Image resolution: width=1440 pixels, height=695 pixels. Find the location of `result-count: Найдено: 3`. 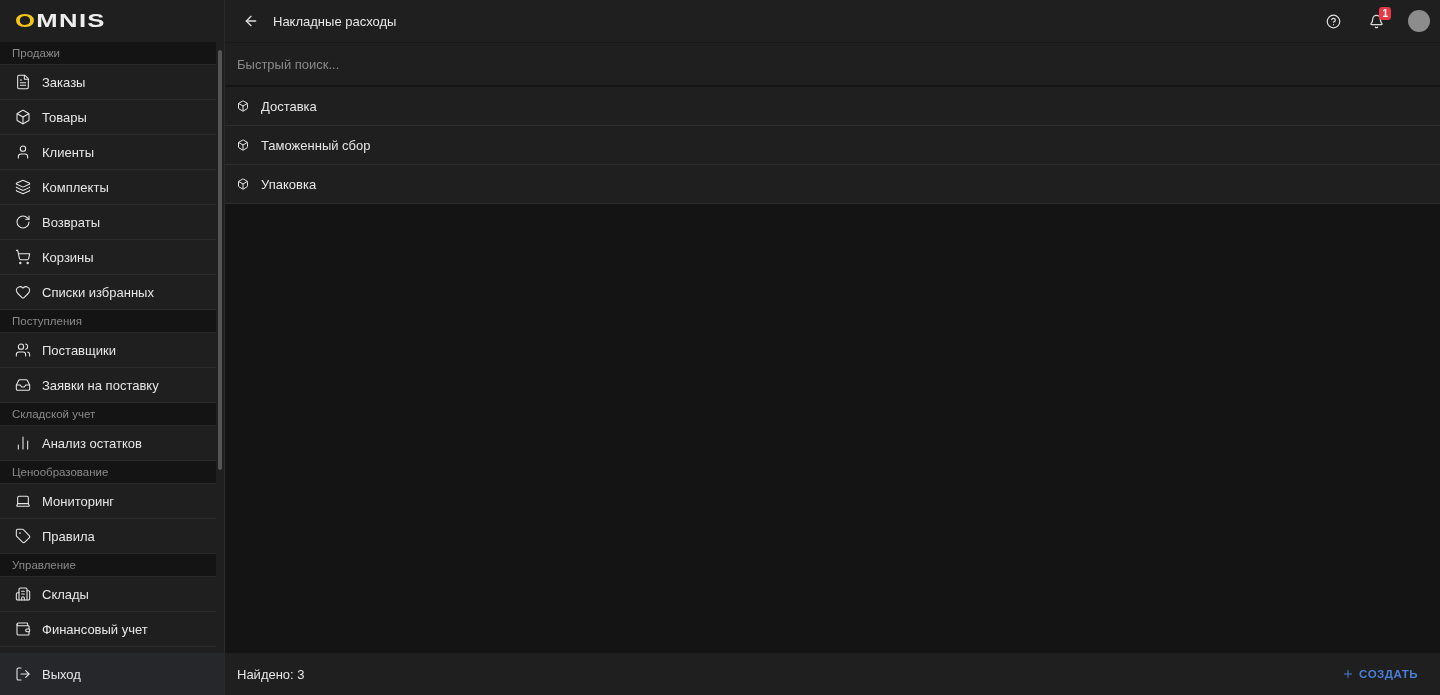

result-count: Найдено: 3 is located at coordinates (271, 674).